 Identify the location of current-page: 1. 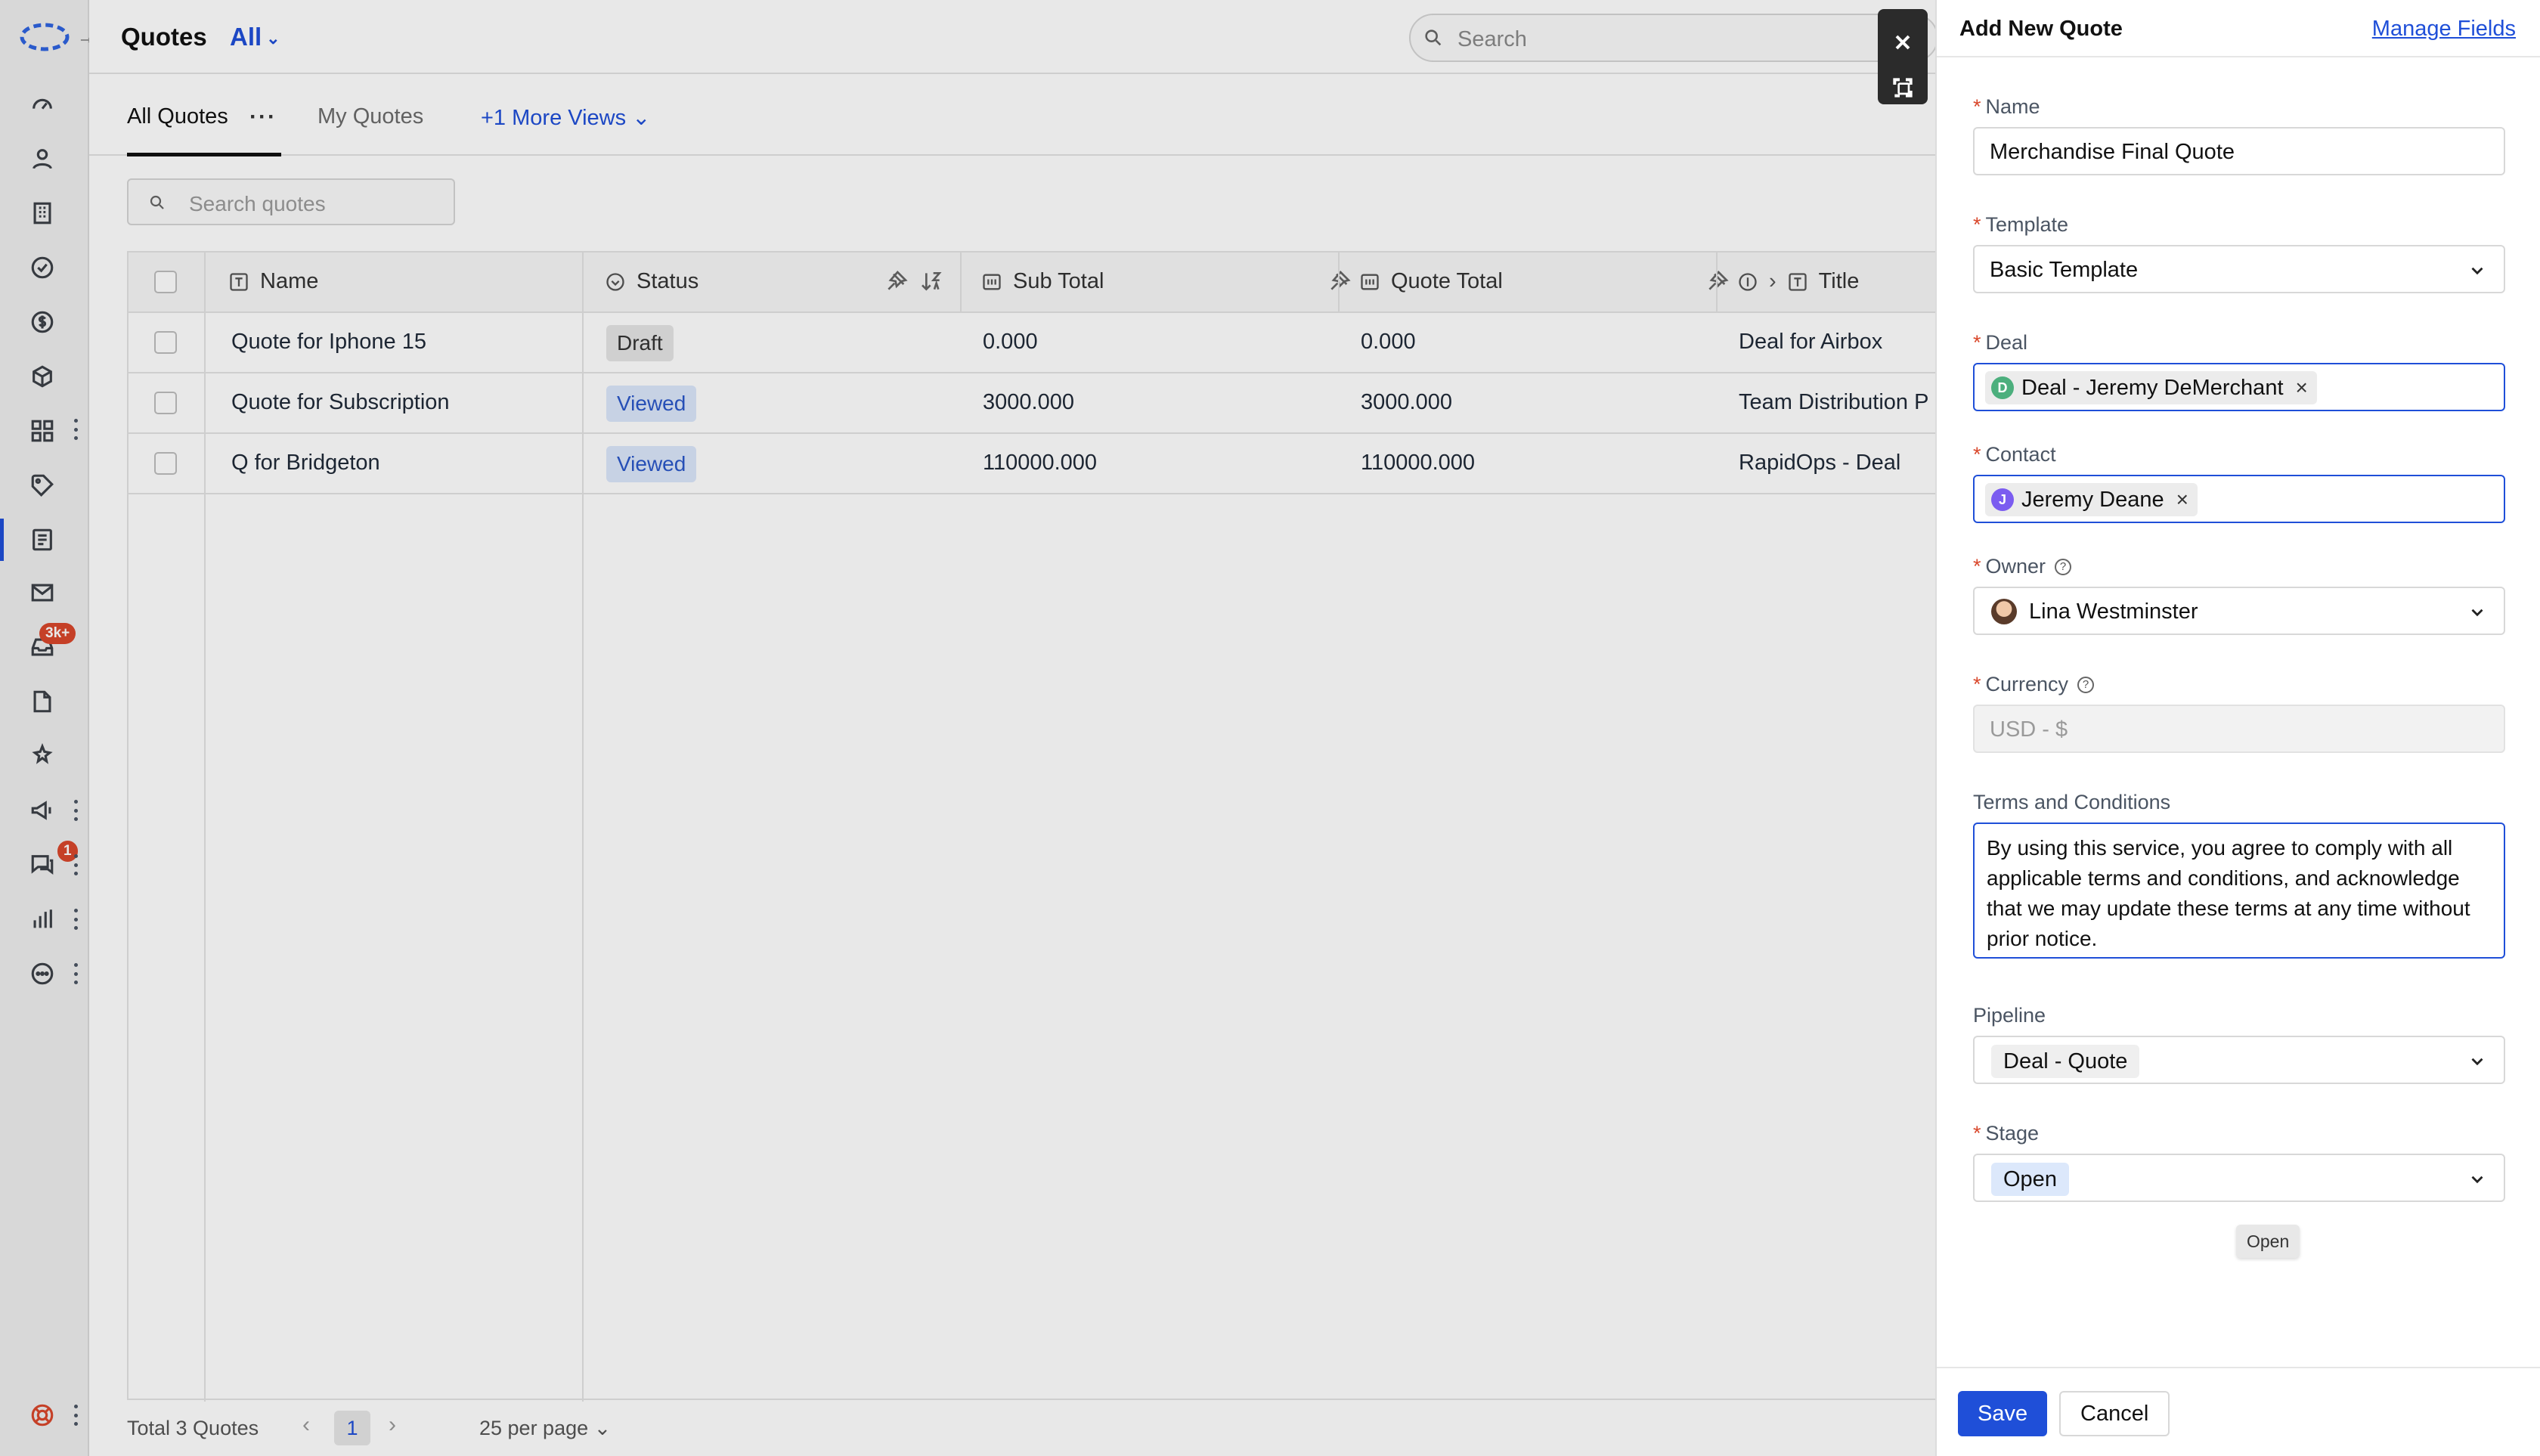
(352, 1428).